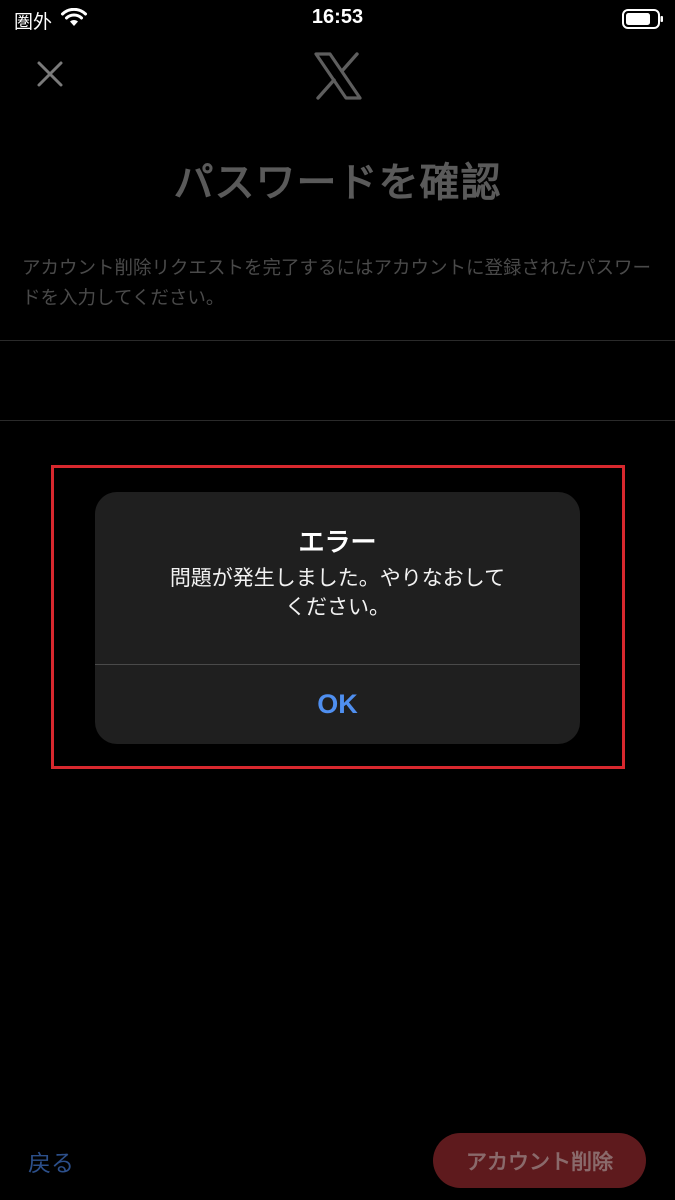 This screenshot has width=675, height=1200. What do you see at coordinates (337, 420) in the screenshot?
I see `field-bottom-divider` at bounding box center [337, 420].